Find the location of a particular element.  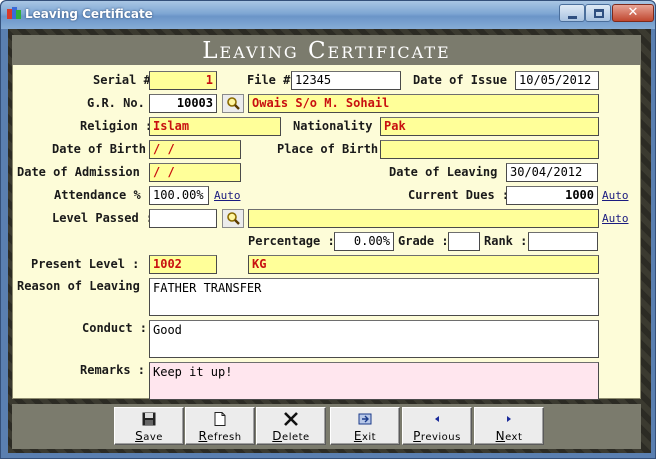

level-auto-link: Auto is located at coordinates (615, 218).